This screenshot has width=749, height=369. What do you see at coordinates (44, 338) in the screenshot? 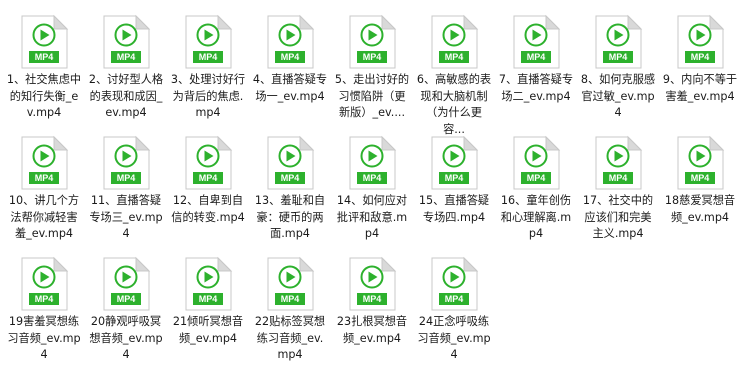
I see `file-name: 19害羞冥想练习音频_ev.mp4` at bounding box center [44, 338].